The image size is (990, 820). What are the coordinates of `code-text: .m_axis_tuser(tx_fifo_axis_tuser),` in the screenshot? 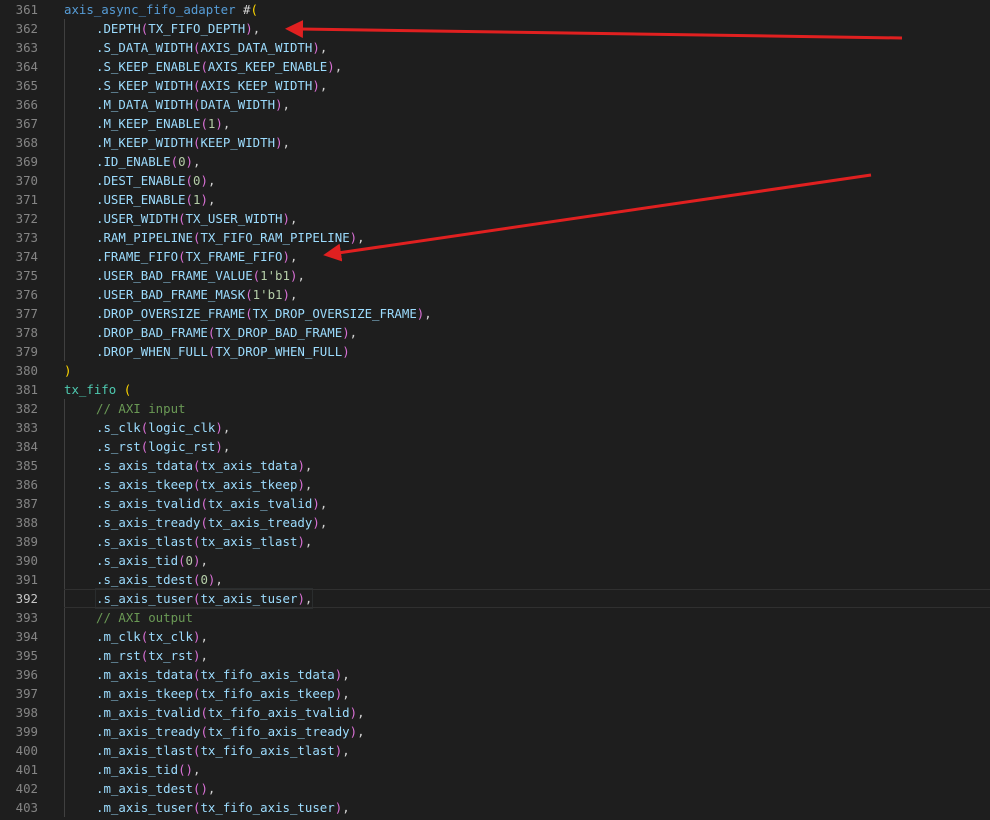 It's located at (223, 807).